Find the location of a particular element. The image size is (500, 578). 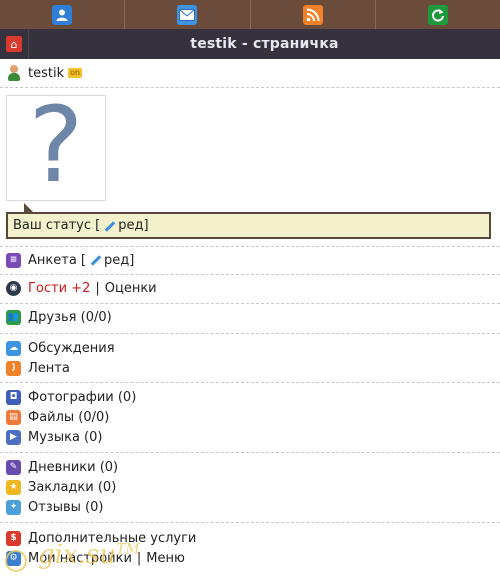

menu-item-anketa: ≡ Анкета [ ред ] is located at coordinates (250, 260).